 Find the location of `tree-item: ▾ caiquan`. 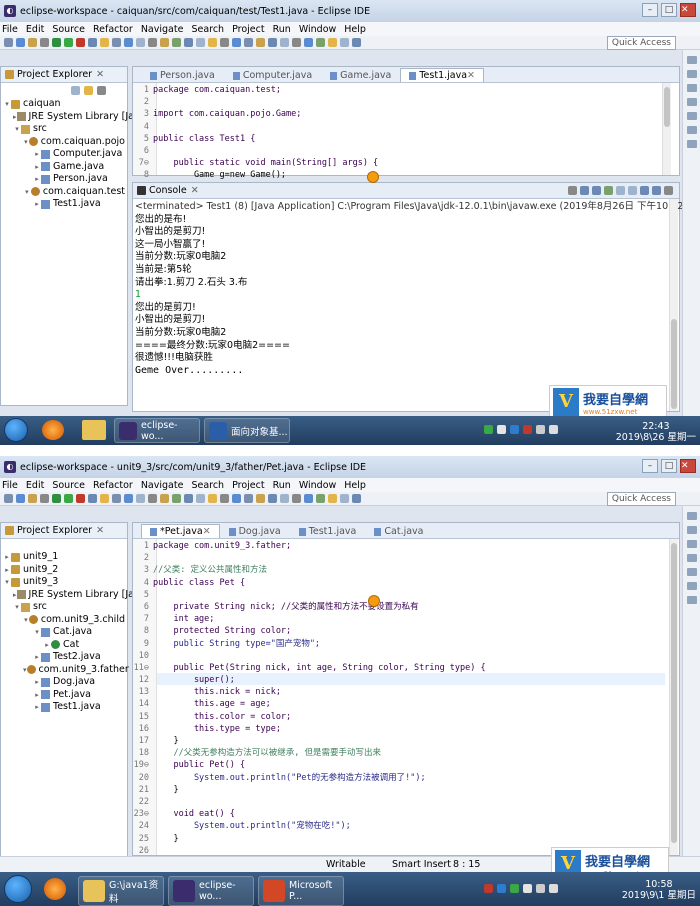

tree-item: ▾ caiquan is located at coordinates (64, 104).